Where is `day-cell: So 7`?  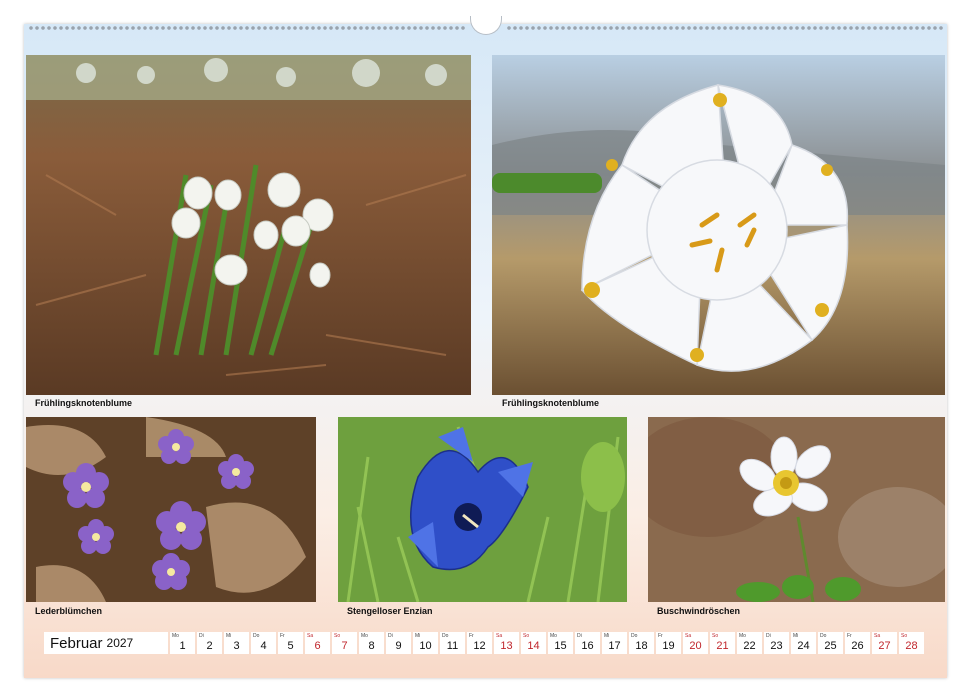
day-cell: So 7 is located at coordinates (344, 643).